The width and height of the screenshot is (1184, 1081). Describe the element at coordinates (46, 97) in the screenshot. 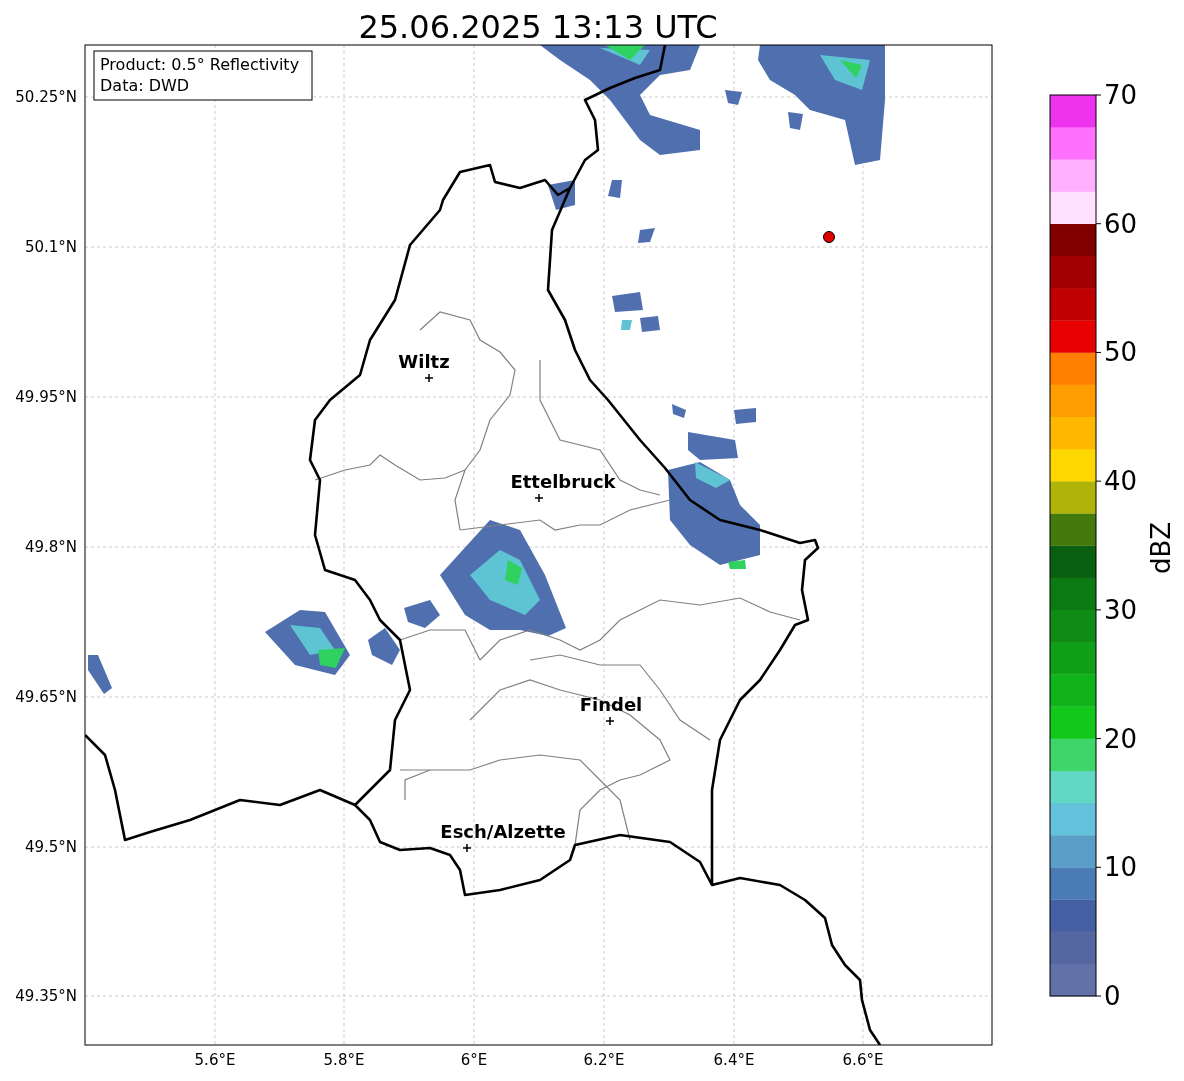

I see `latitude-label: 50.25°N` at that location.